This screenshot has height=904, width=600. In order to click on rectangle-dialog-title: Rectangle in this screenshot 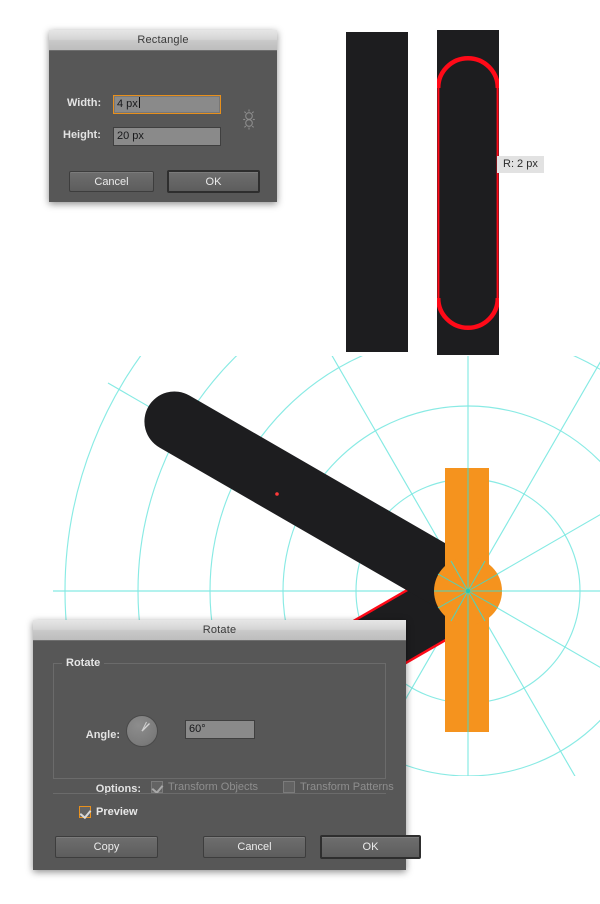, I will do `click(163, 40)`.